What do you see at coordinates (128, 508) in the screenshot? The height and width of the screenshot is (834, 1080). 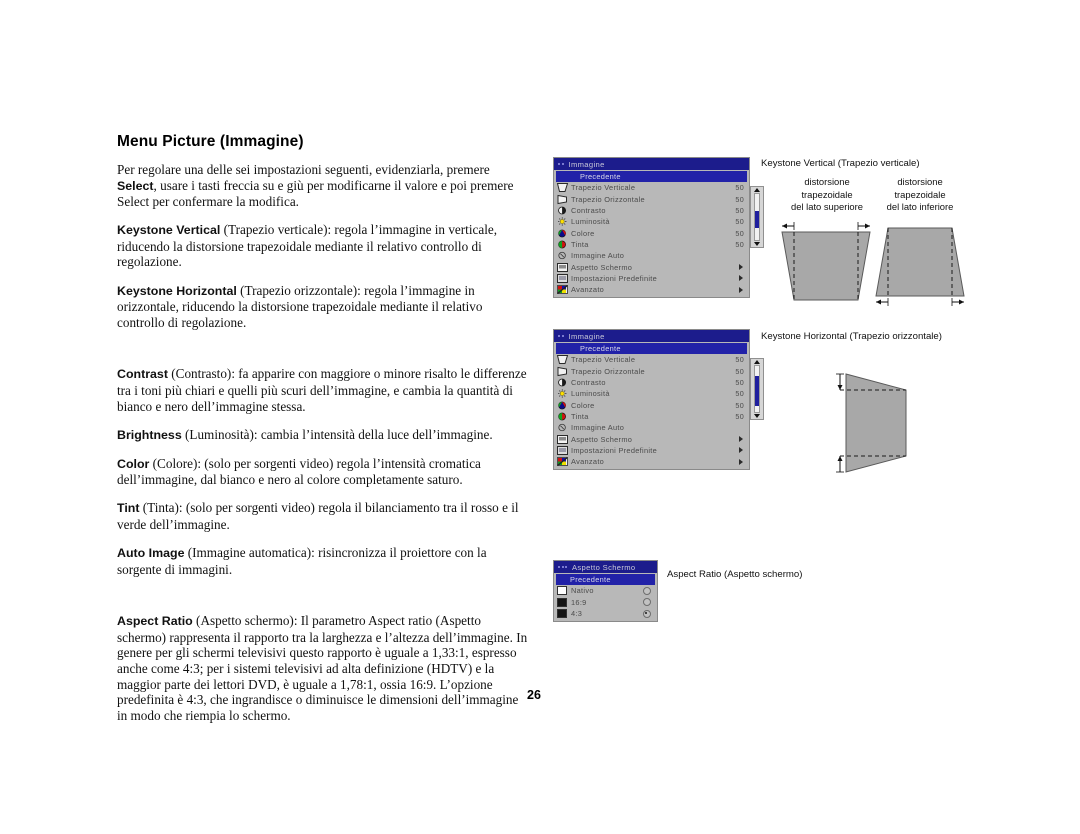 I see `term-tint: Tint` at bounding box center [128, 508].